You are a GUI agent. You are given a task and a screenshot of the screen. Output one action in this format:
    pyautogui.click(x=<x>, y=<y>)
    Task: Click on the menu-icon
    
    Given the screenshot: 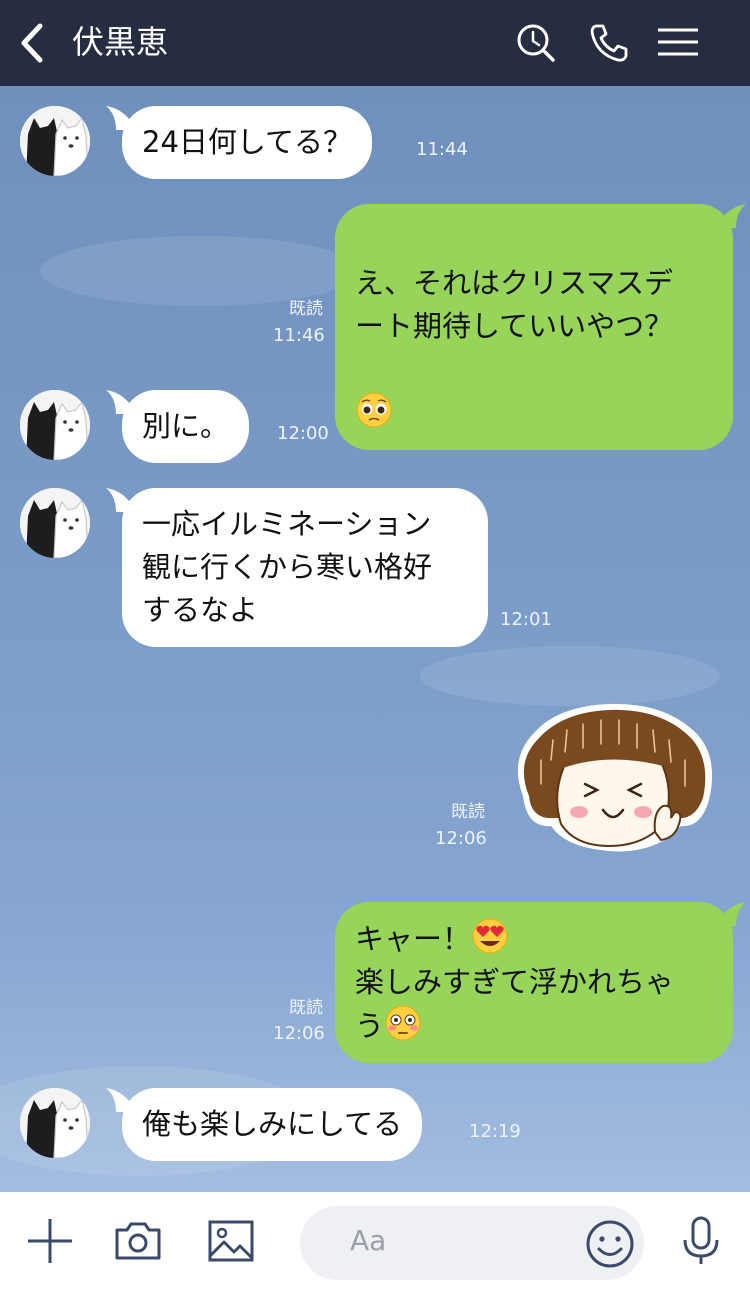 What is the action you would take?
    pyautogui.click(x=679, y=43)
    